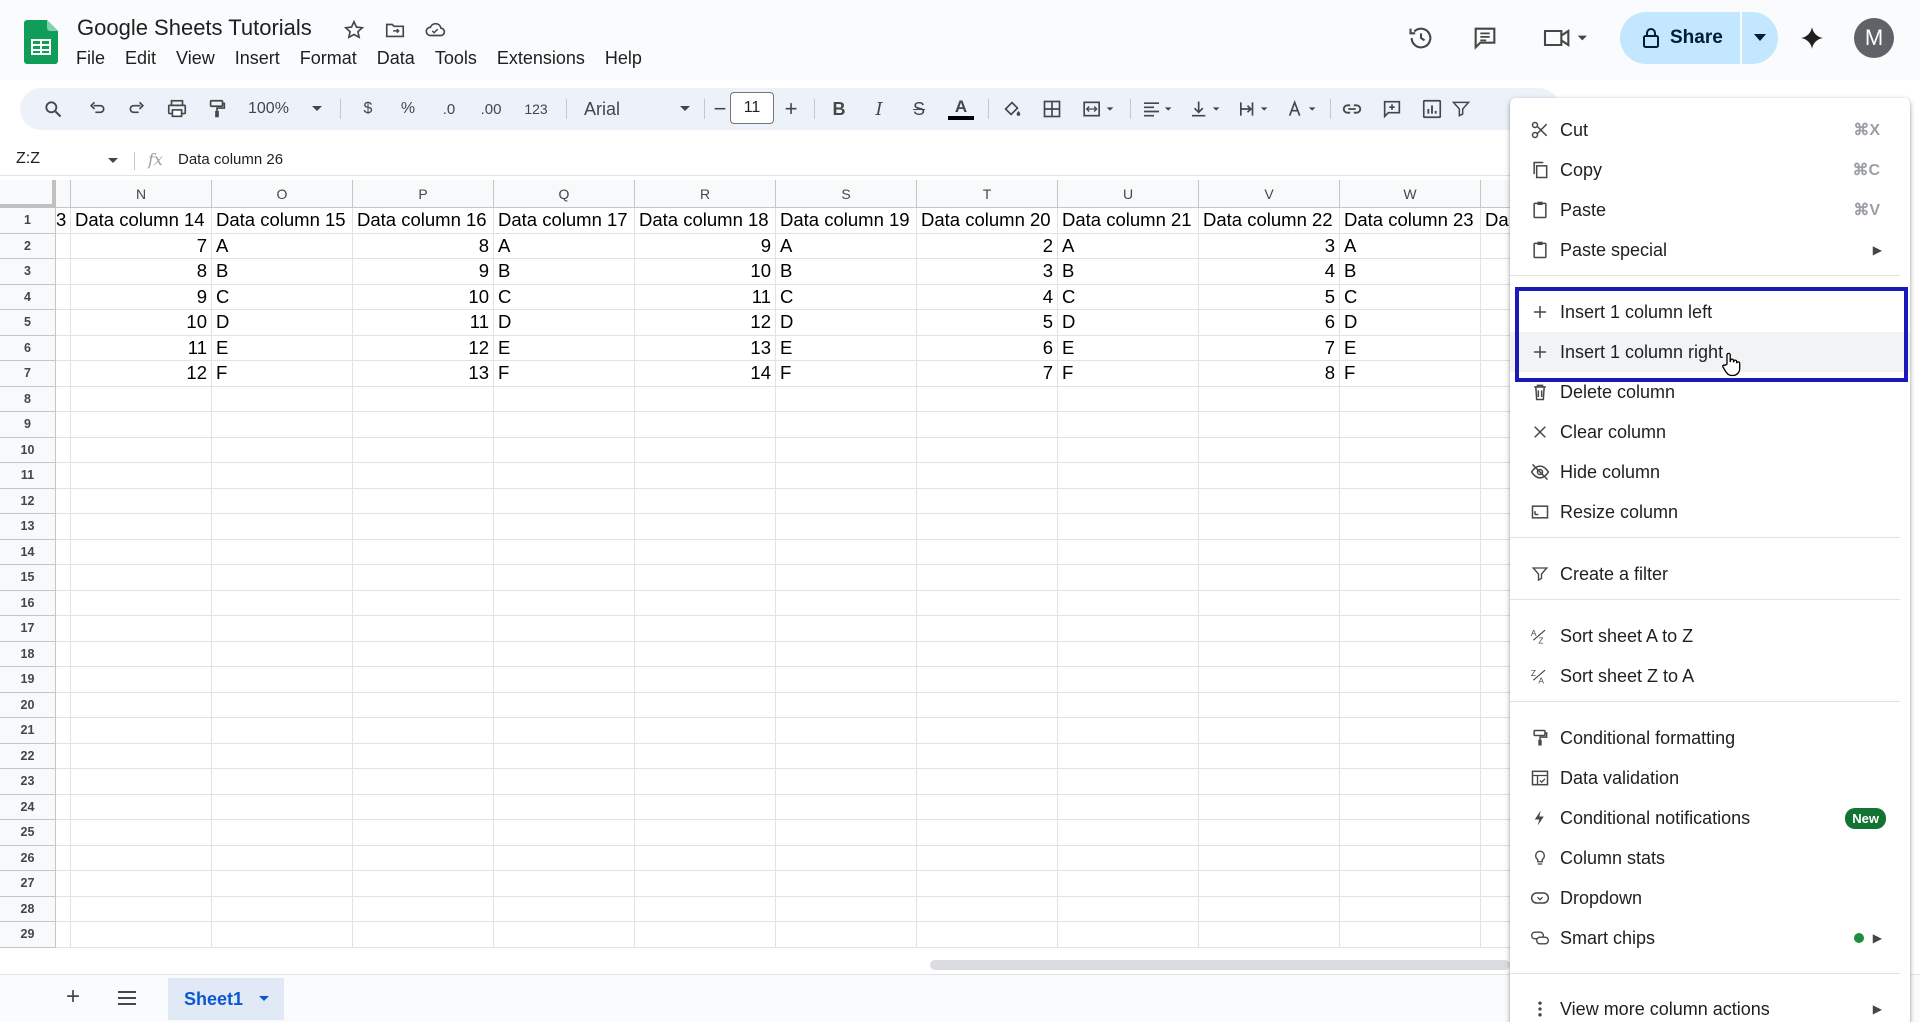  Describe the element at coordinates (705, 323) in the screenshot. I see `grid-cell: 12` at that location.